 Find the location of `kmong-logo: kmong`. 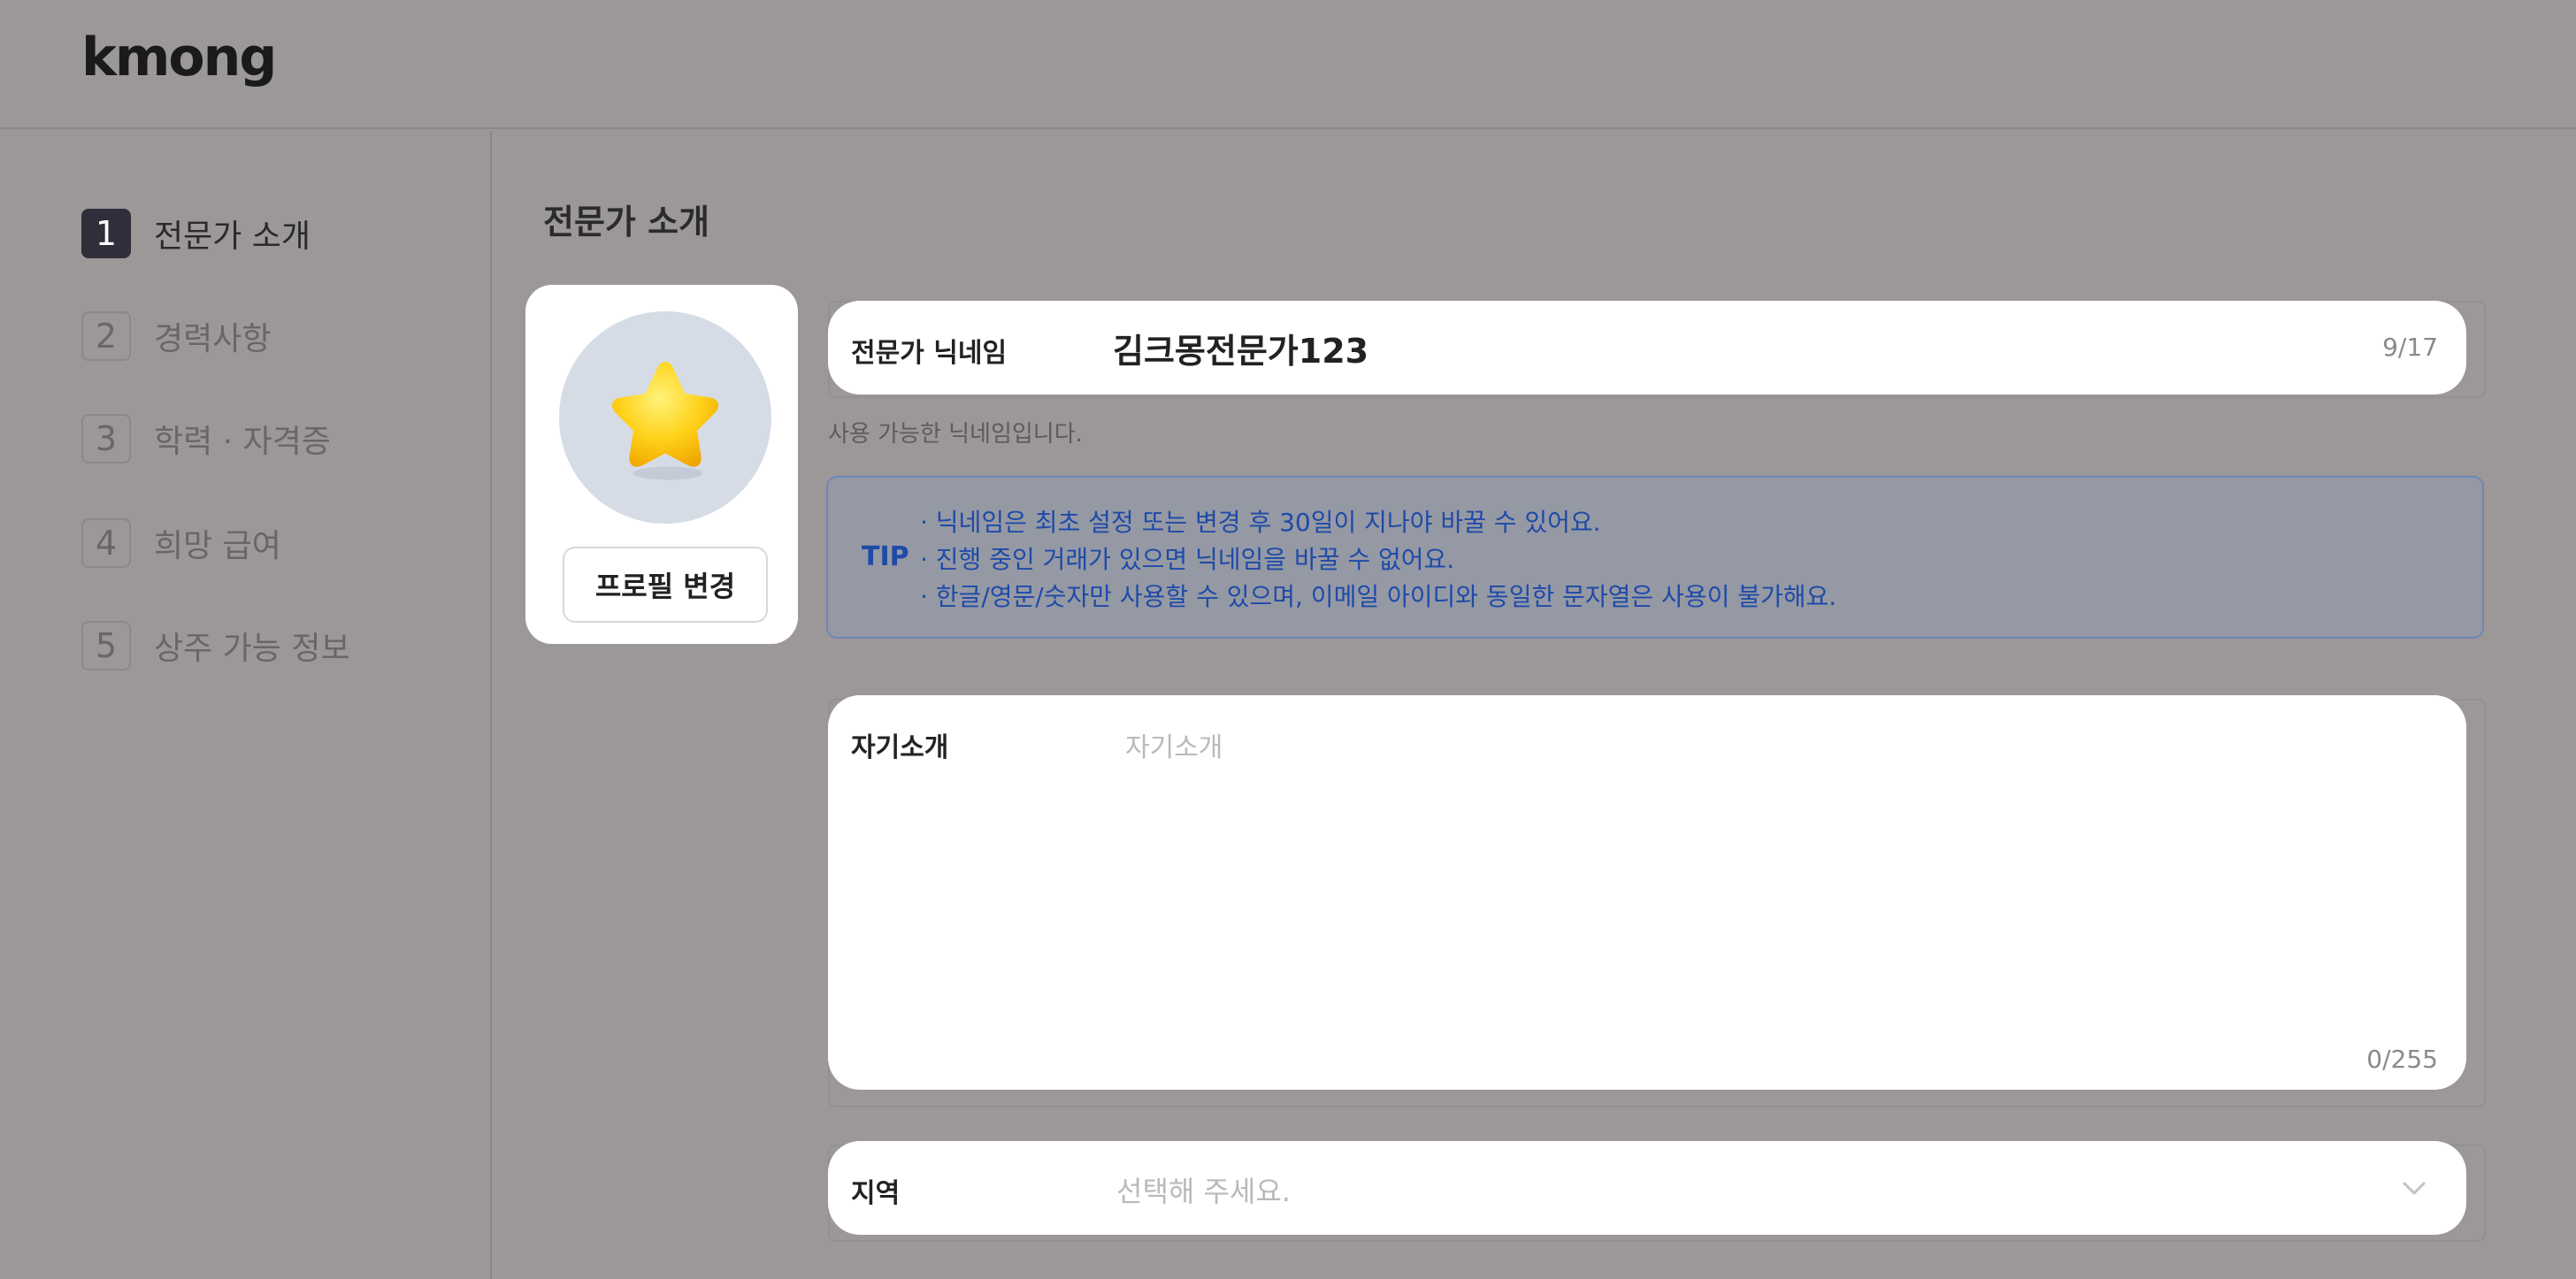

kmong-logo: kmong is located at coordinates (179, 58).